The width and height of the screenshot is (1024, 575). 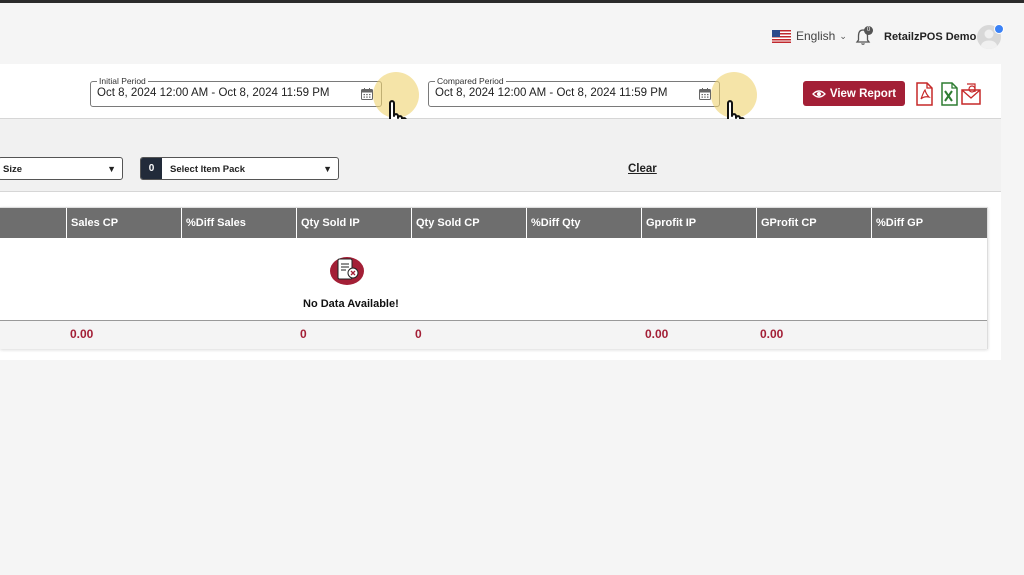 What do you see at coordinates (151, 168) in the screenshot?
I see `item-pack-count-badge: 0` at bounding box center [151, 168].